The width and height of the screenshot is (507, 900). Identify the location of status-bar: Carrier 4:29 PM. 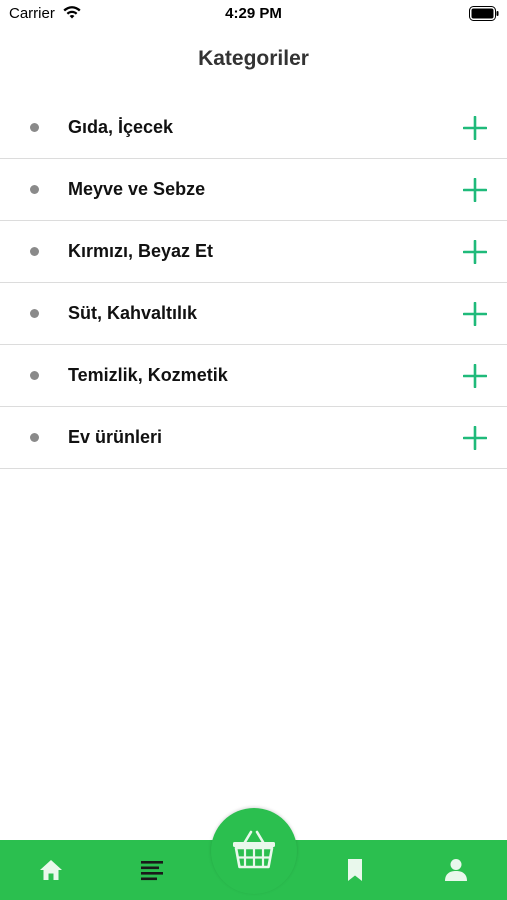
(253, 14).